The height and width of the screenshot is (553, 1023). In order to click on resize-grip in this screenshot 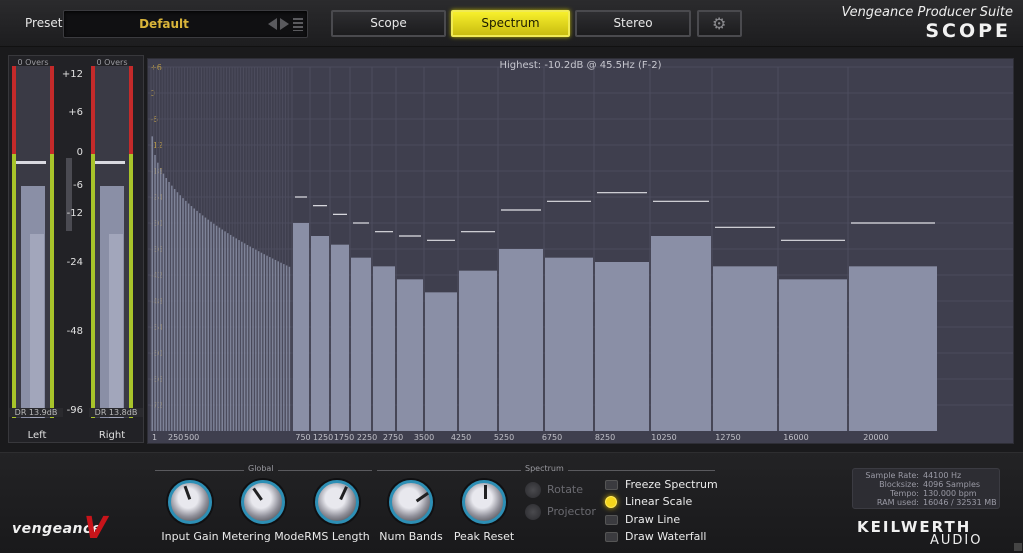, I will do `click(1018, 547)`.